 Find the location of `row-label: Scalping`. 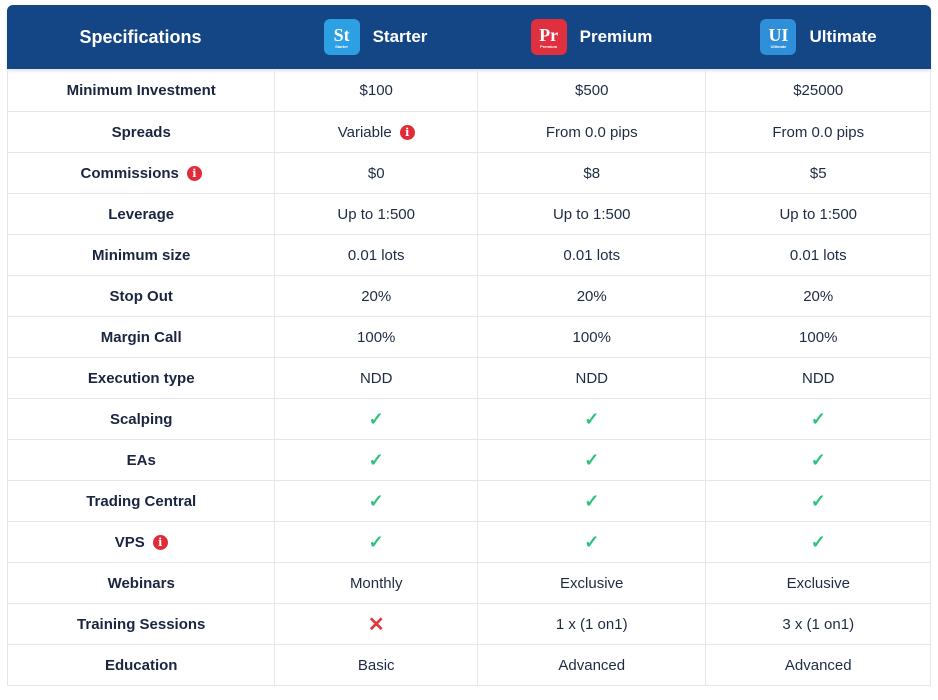

row-label: Scalping is located at coordinates (141, 419).